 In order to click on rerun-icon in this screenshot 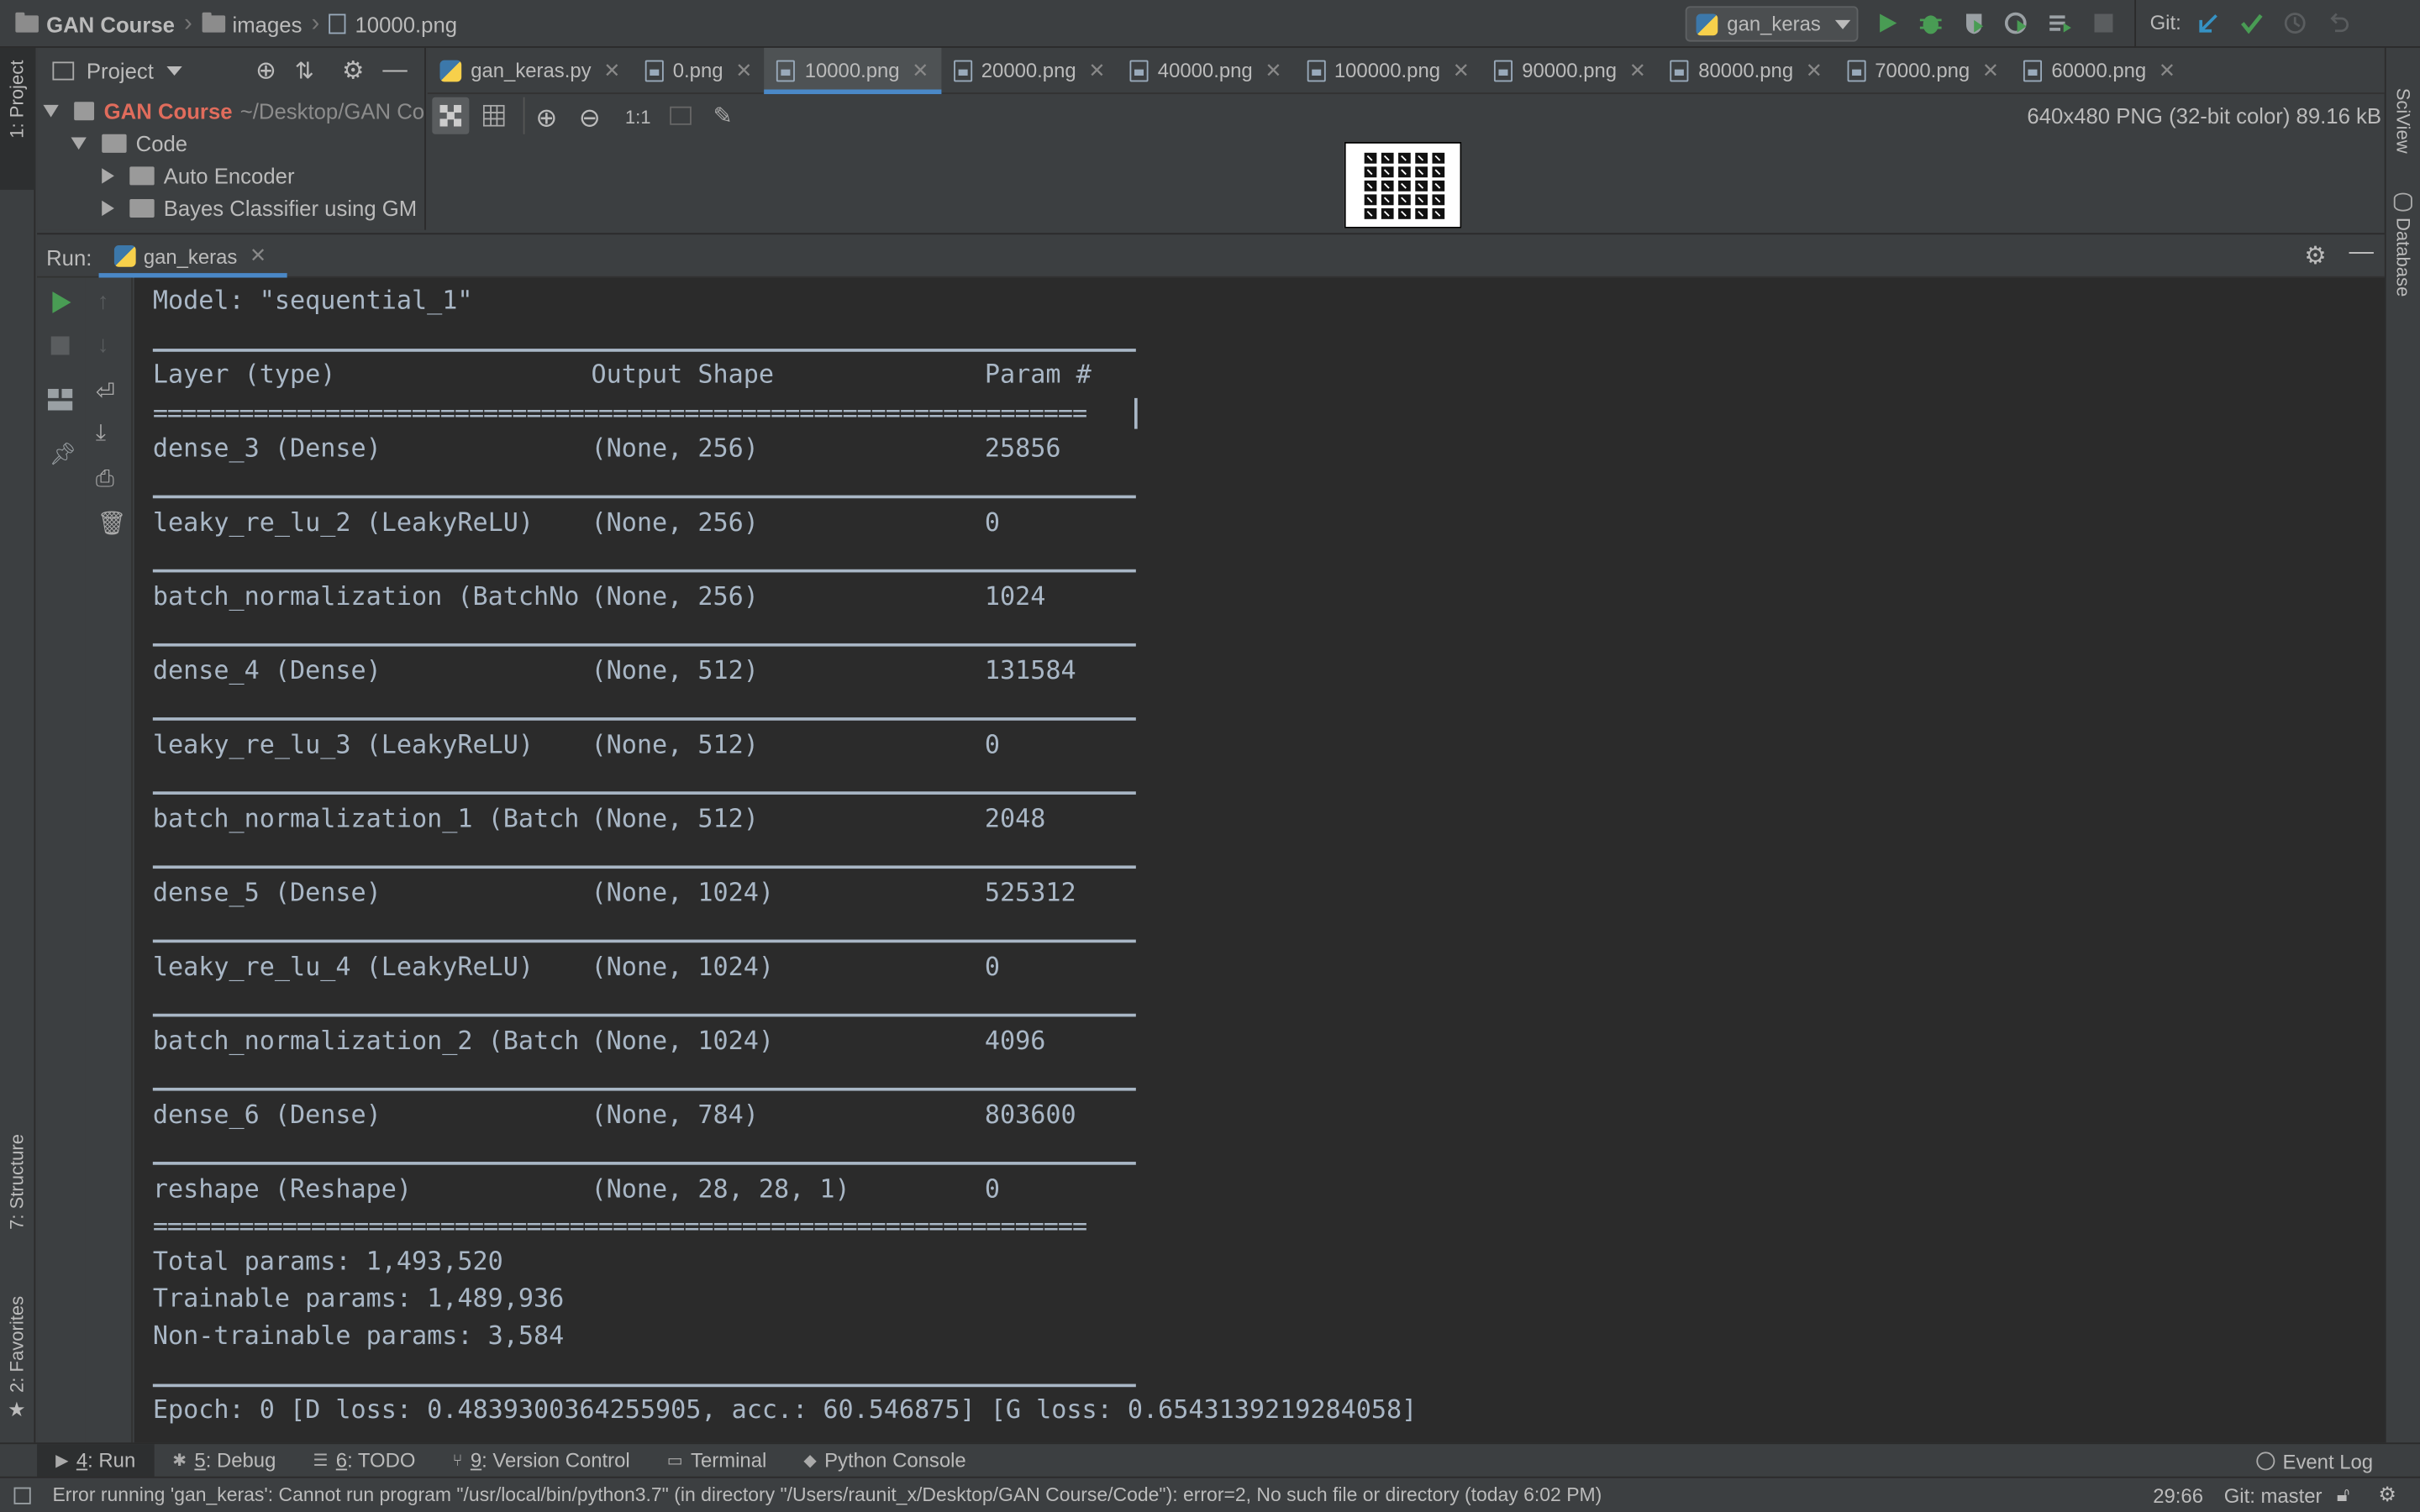, I will do `click(62, 302)`.